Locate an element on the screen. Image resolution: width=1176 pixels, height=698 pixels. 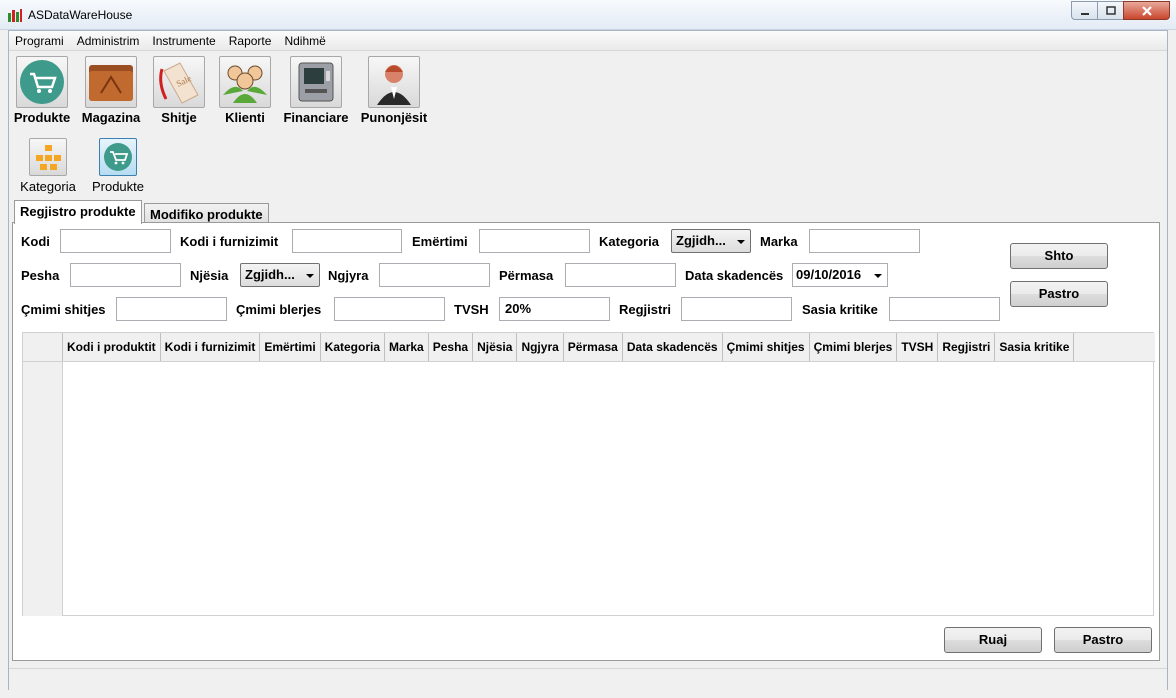
label-regjistri: Regjistri is located at coordinates (645, 309).